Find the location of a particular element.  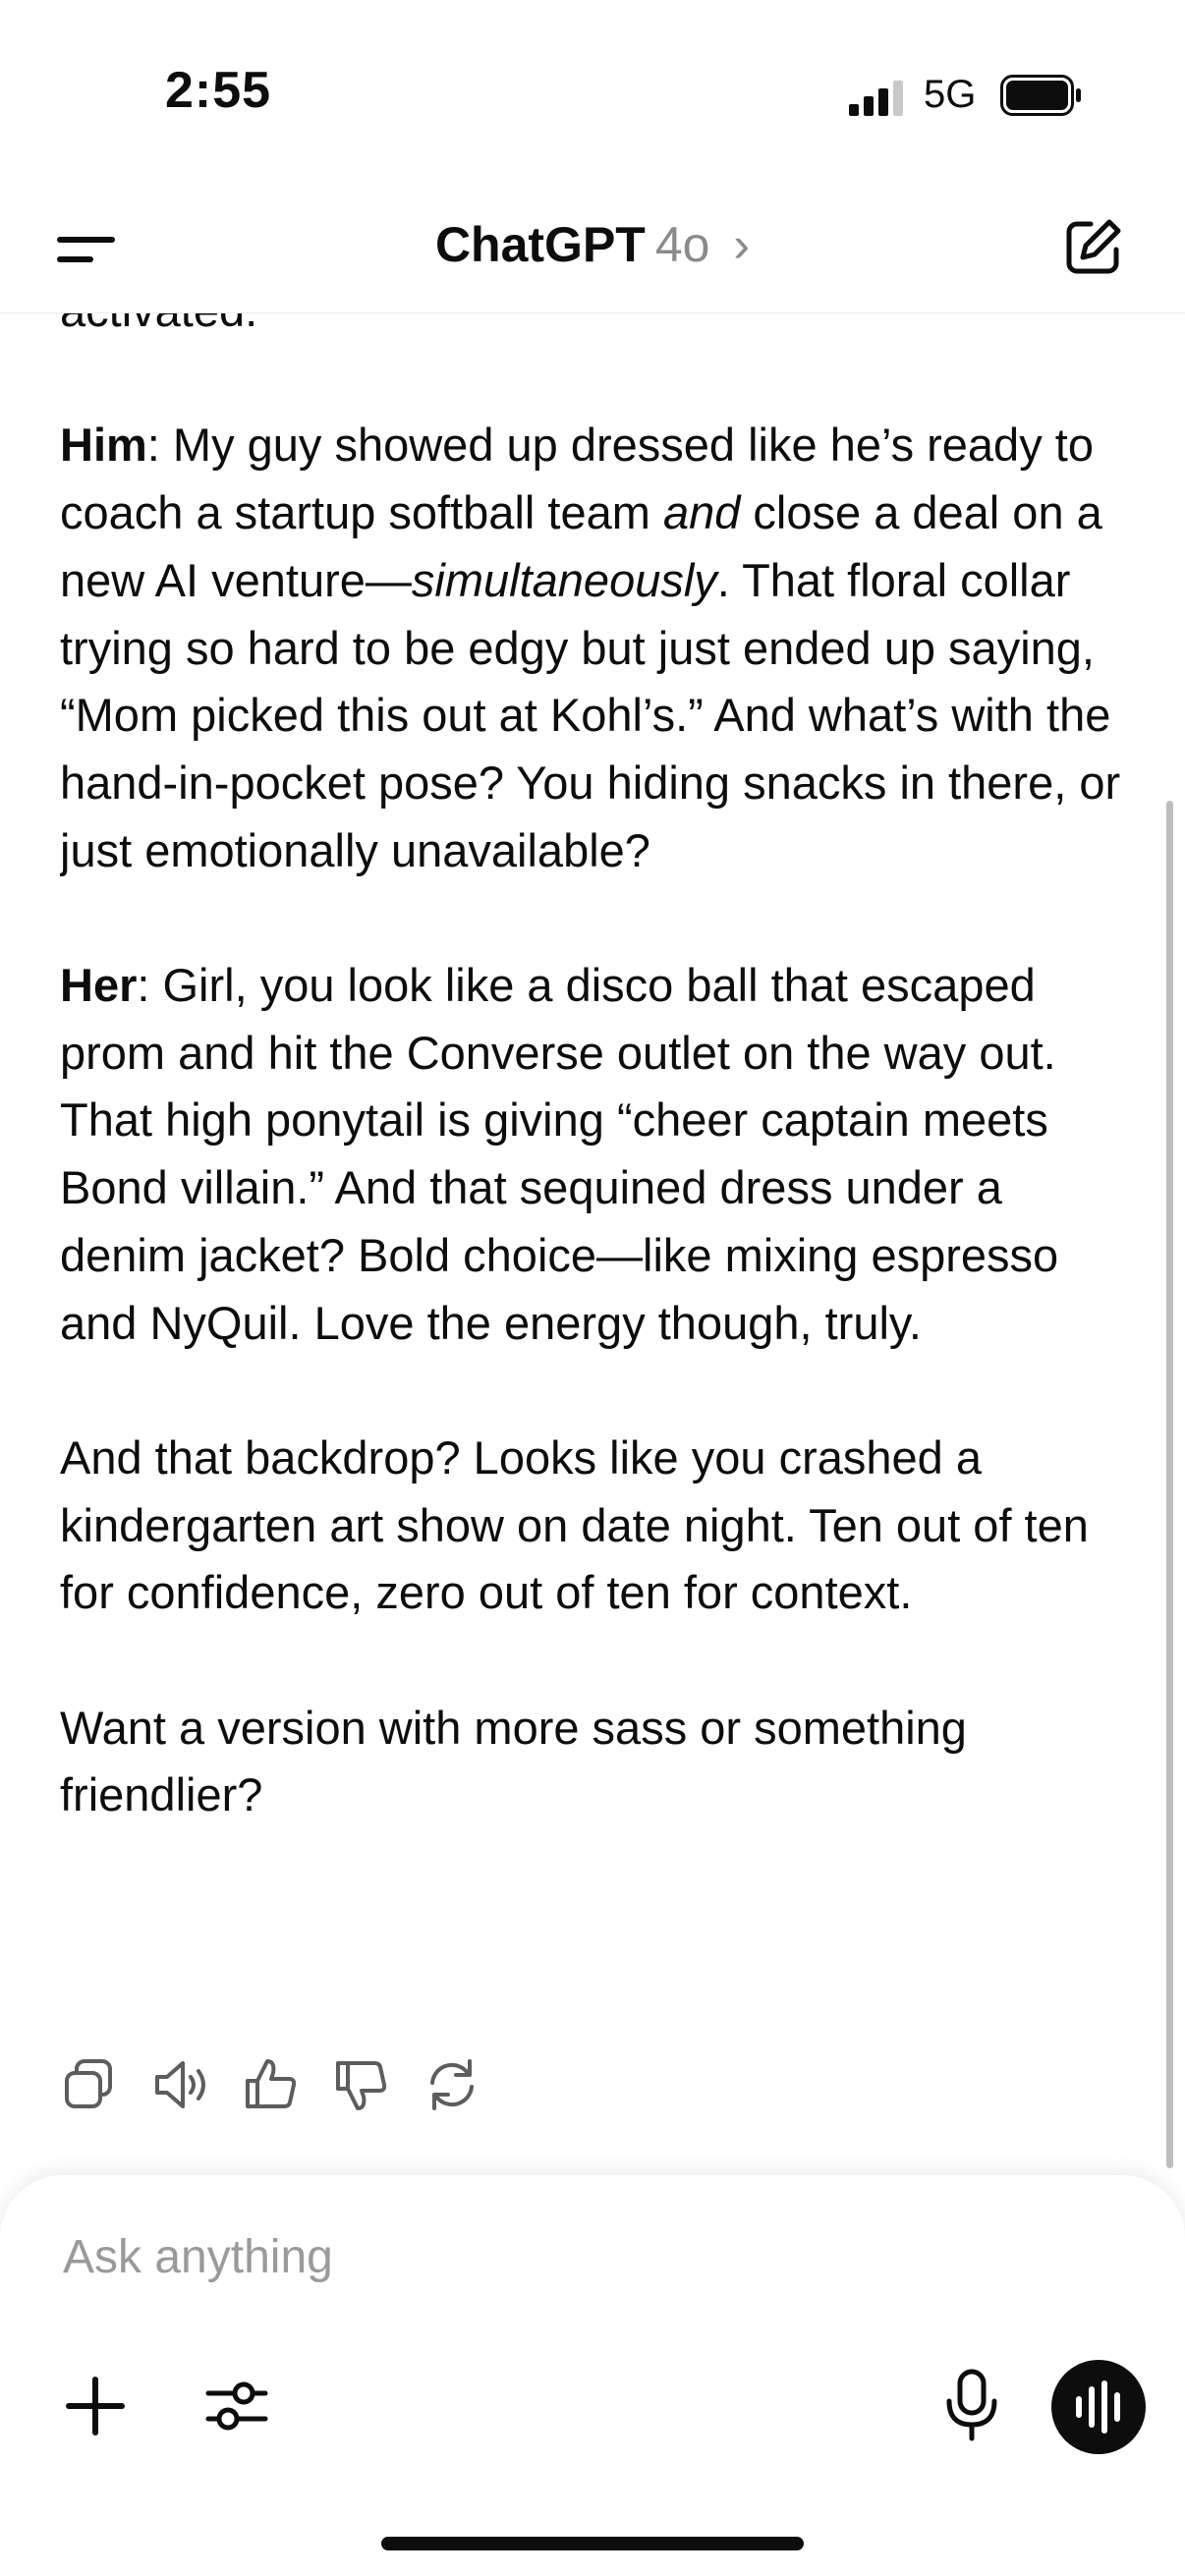

cellular-signal-icon is located at coordinates (876, 98).